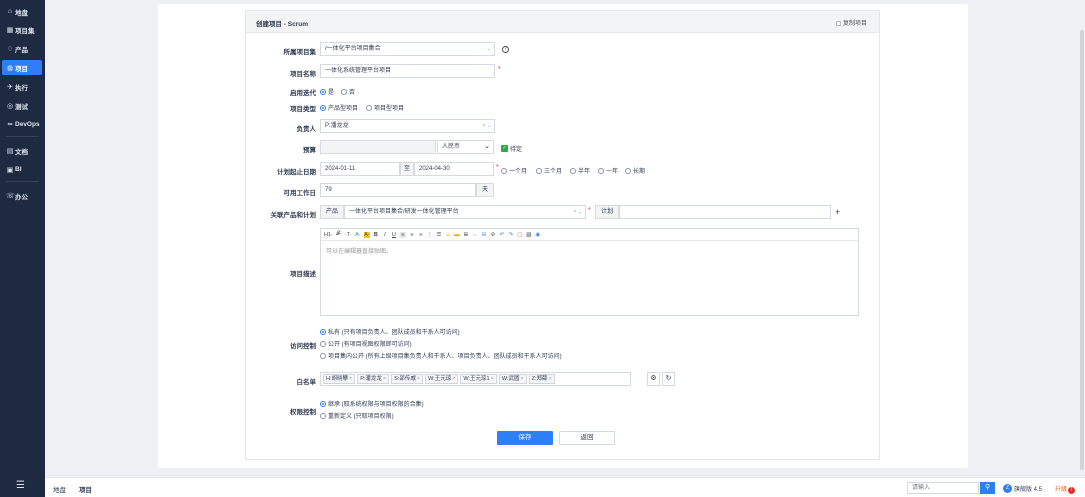 This screenshot has width=1085, height=497. Describe the element at coordinates (448, 235) in the screenshot. I see `emoji-icon: ☺` at that location.